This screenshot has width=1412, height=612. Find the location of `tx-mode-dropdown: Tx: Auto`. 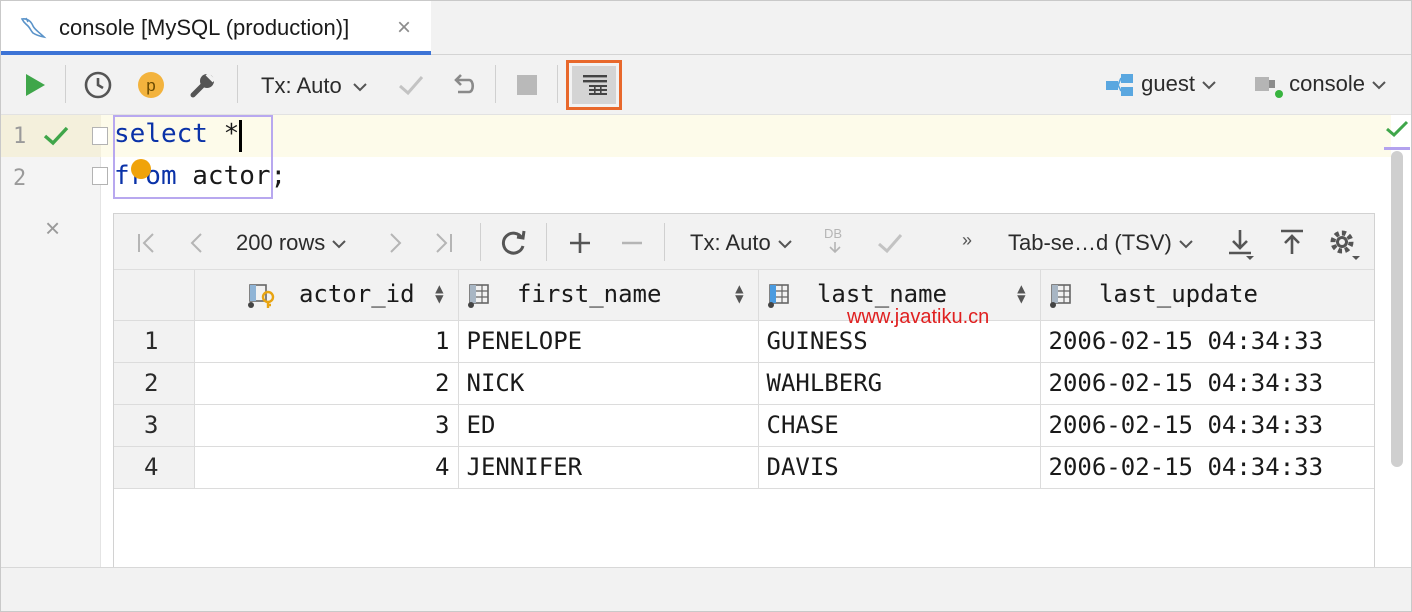

tx-mode-dropdown: Tx: Auto is located at coordinates (314, 86).